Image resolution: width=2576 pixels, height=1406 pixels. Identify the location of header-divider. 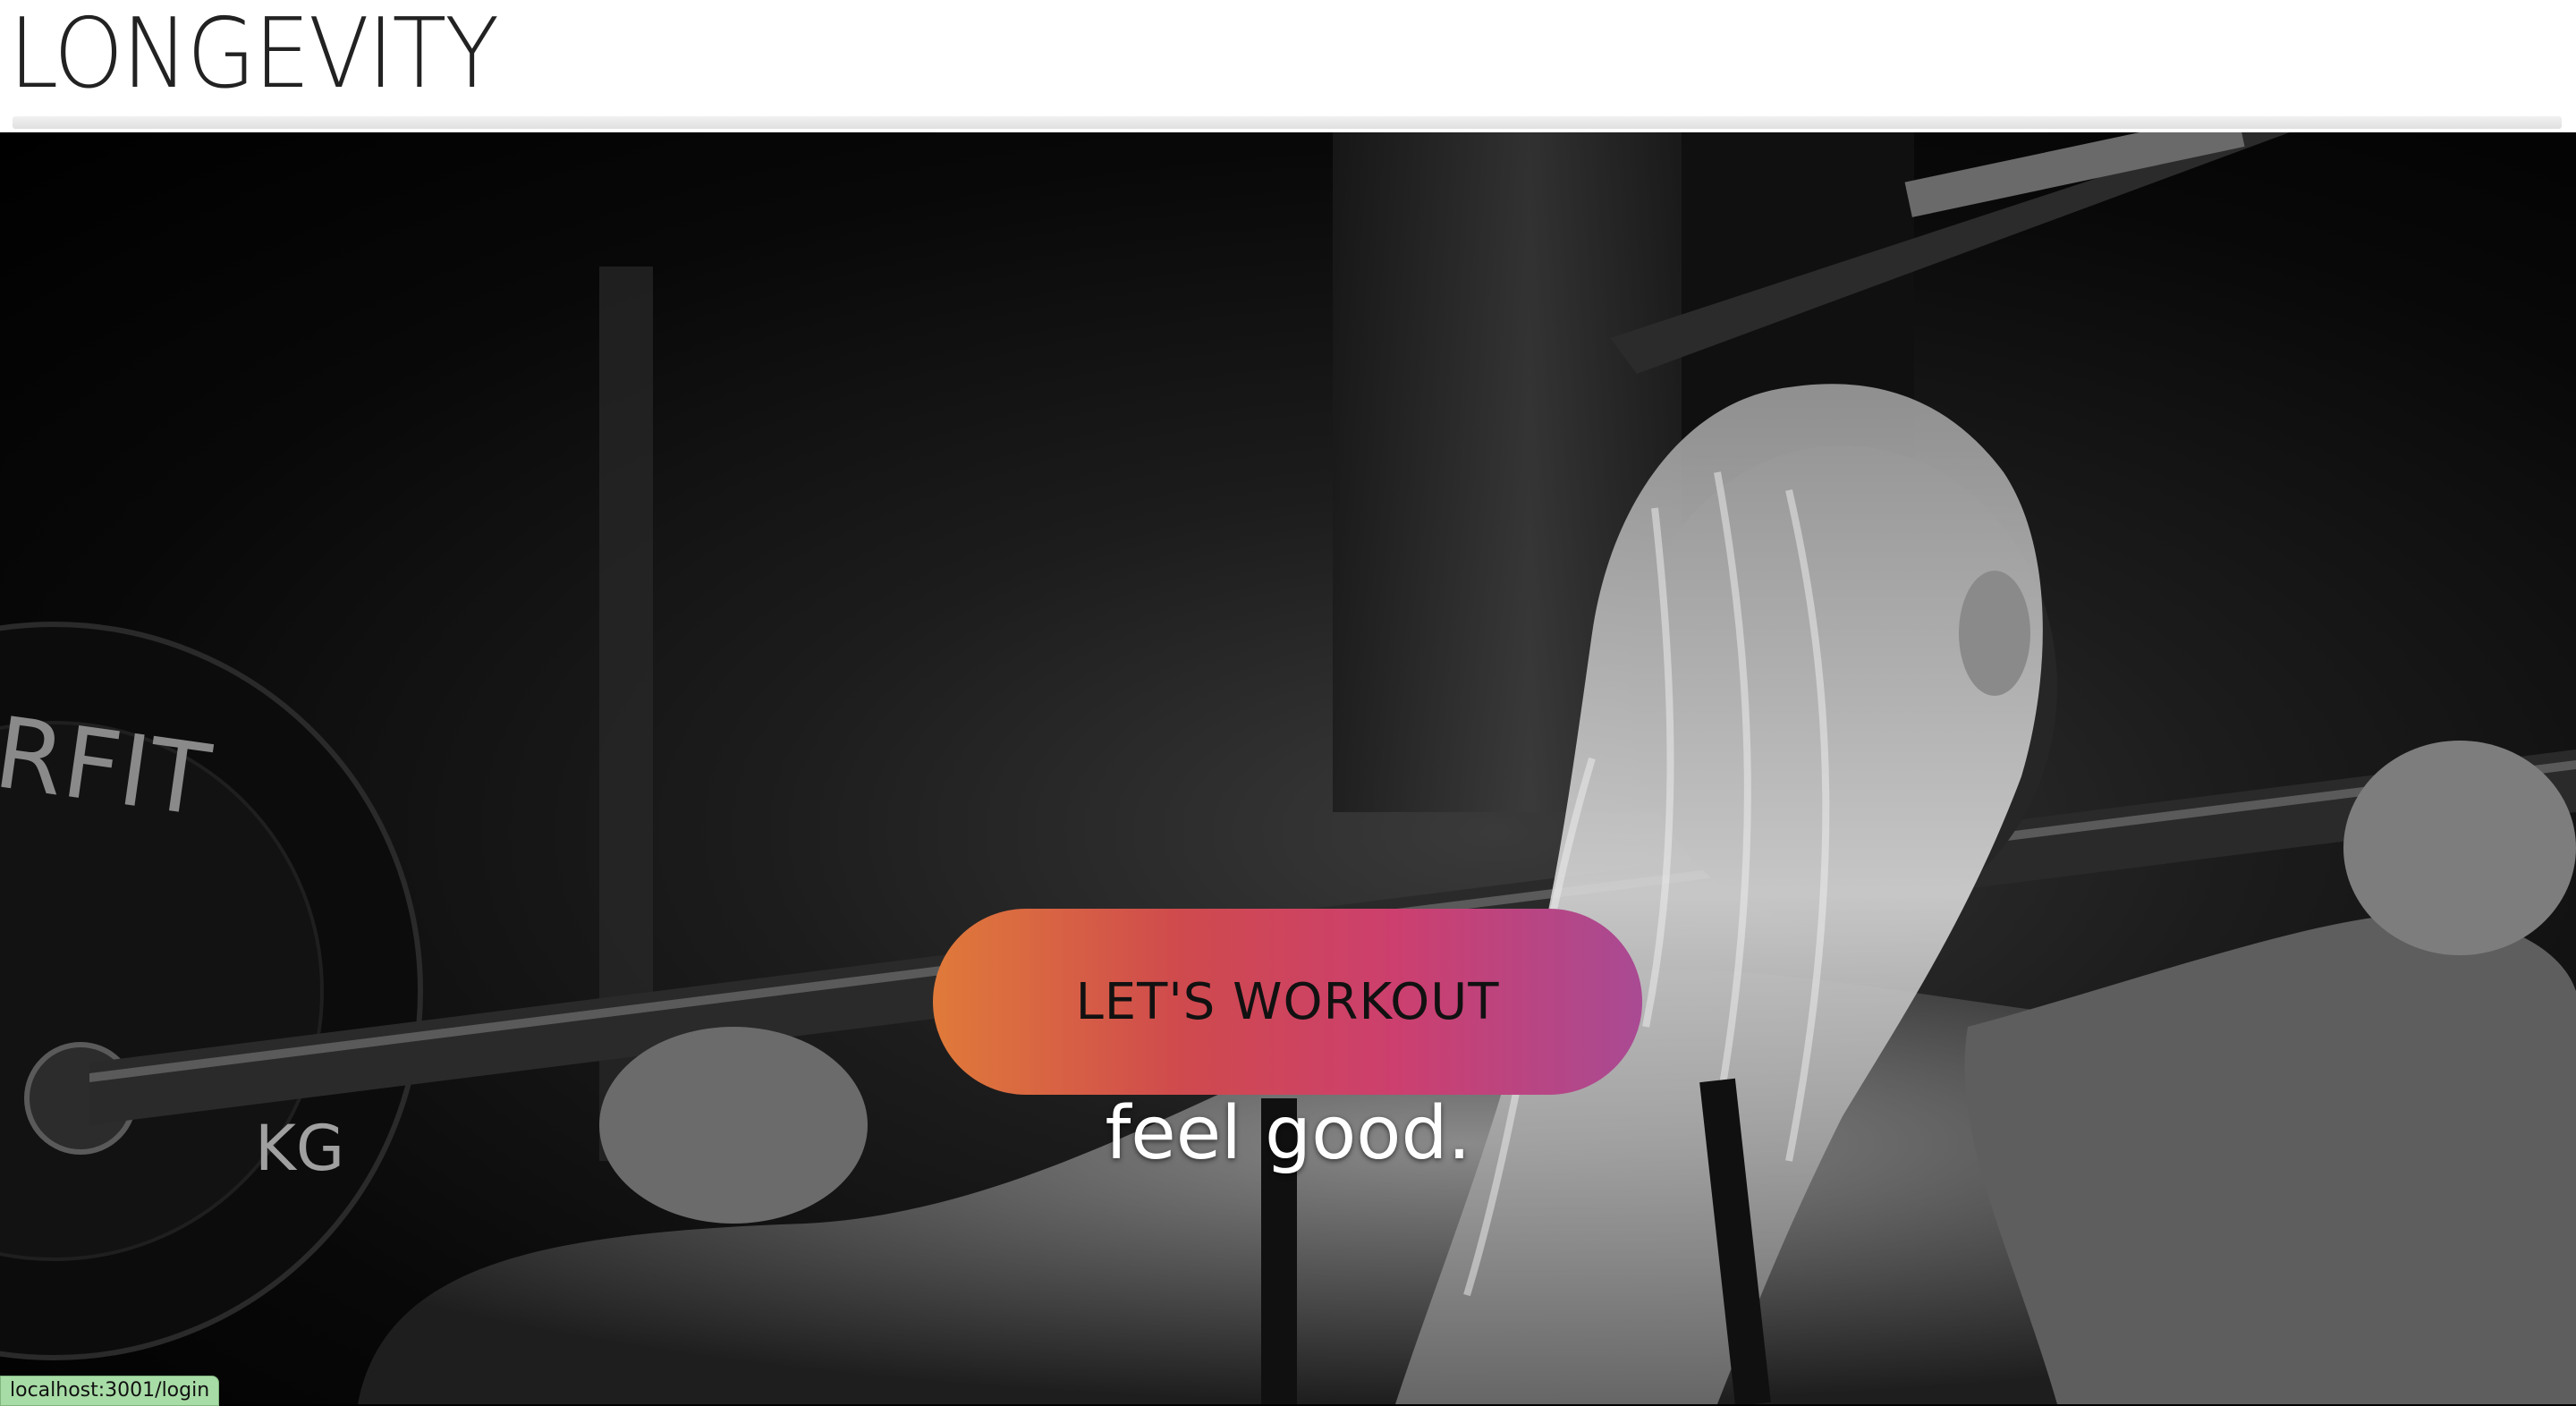
(1287, 123).